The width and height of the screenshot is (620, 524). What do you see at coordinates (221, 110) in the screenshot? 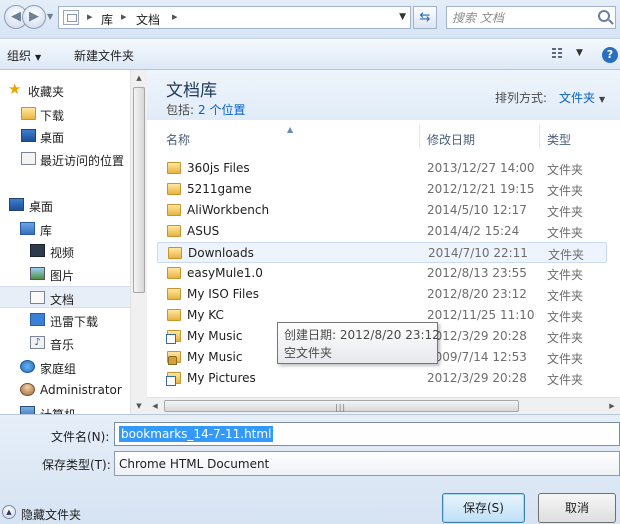
I see `locations-link: 2 个位置` at bounding box center [221, 110].